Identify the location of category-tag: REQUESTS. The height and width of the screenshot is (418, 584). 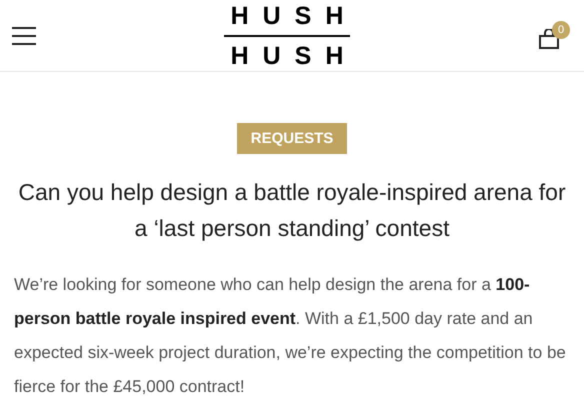
(292, 138).